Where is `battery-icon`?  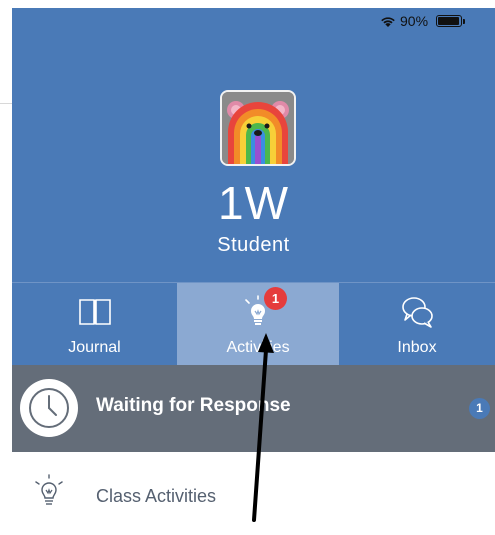
battery-icon is located at coordinates (449, 21).